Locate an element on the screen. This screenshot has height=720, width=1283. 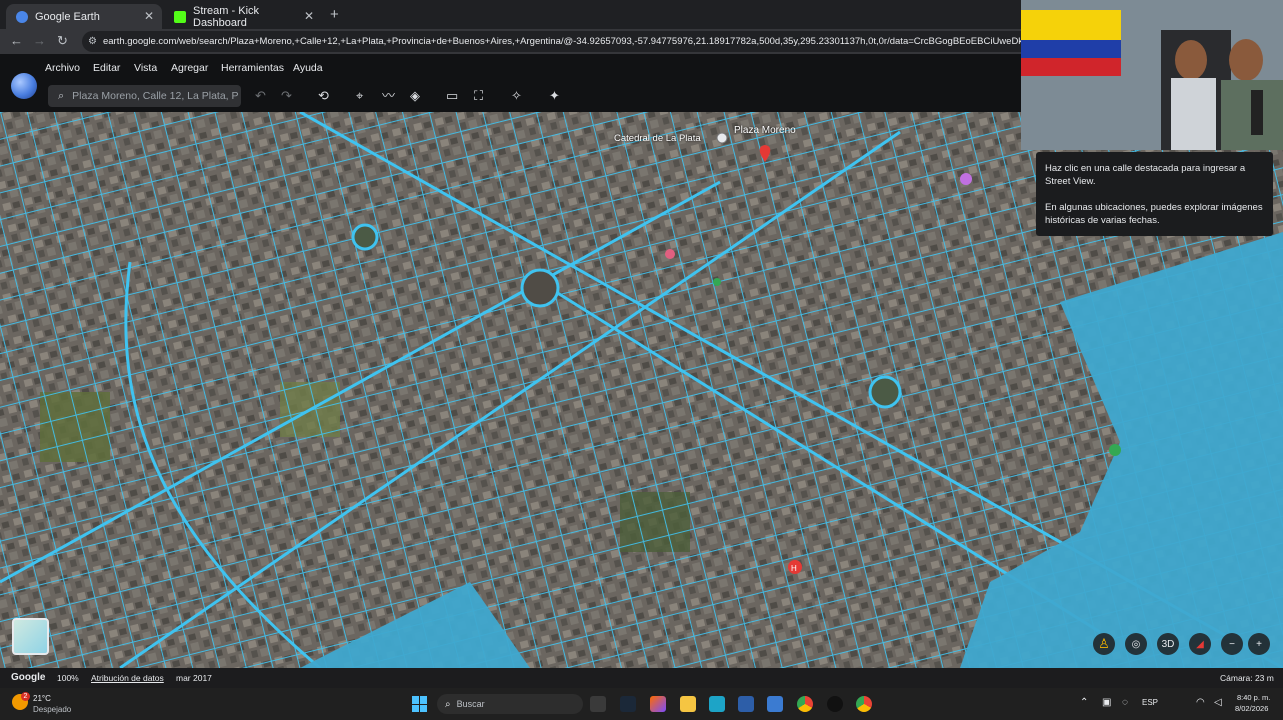
clock-date: 8/02/2026 is located at coordinates (1251, 708).